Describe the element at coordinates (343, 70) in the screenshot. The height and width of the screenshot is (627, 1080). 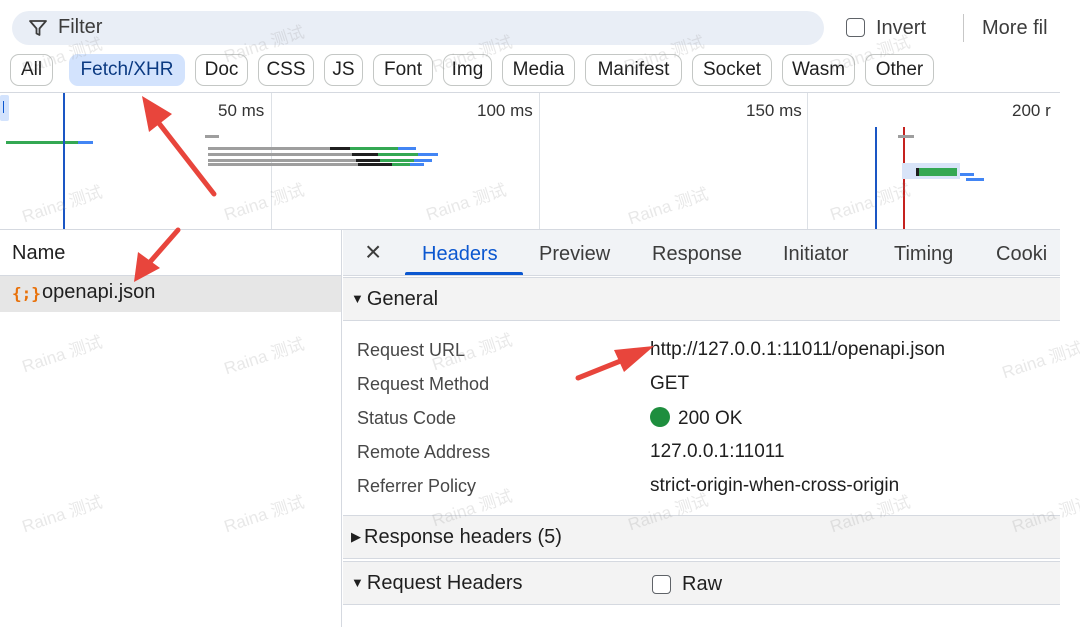
I see `chip-js: JS` at that location.